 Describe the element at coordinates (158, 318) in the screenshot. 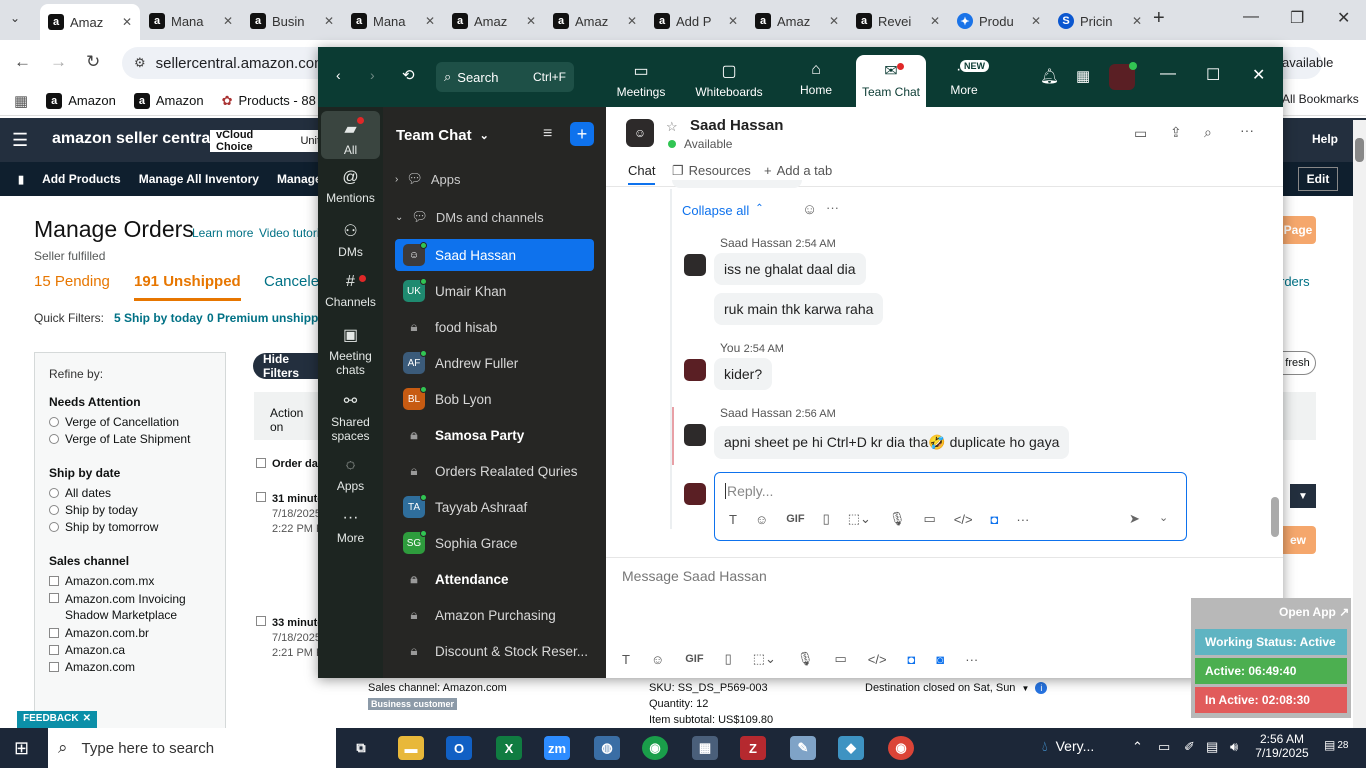

I see `quick-filter-ship-today: 5 Ship by today` at that location.